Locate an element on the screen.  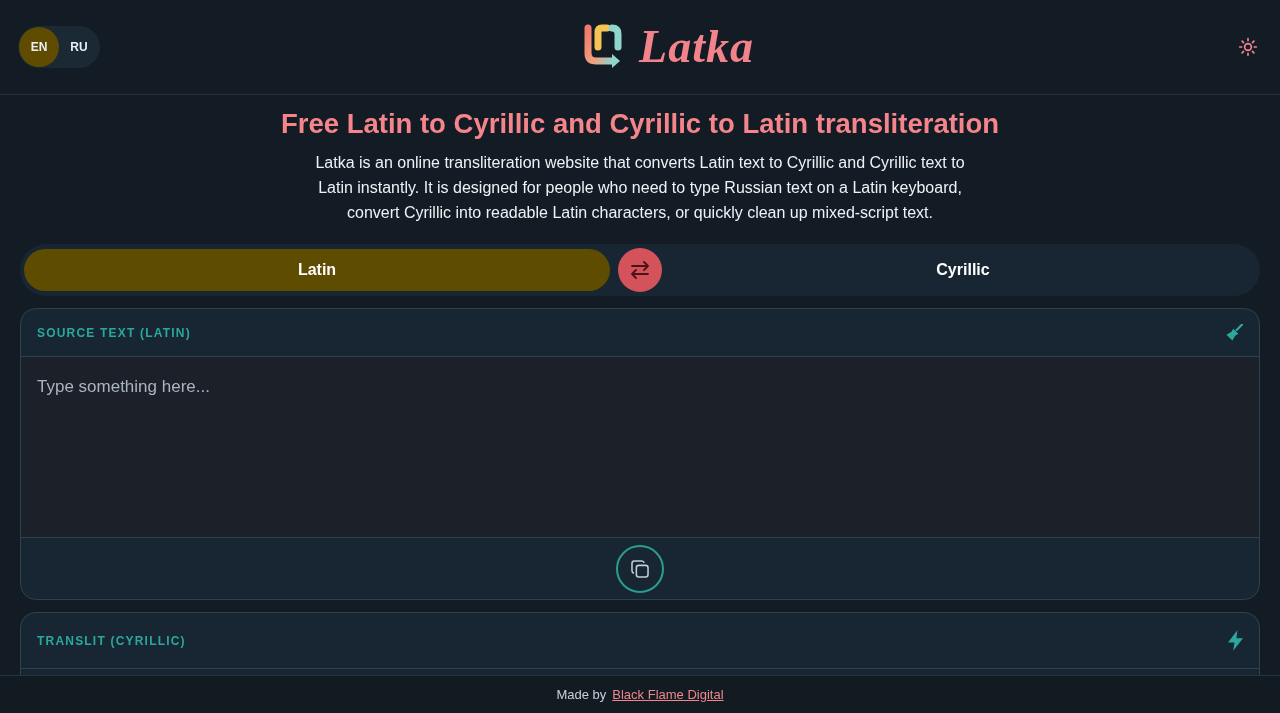
panel-label: SOURCE TEXT (LATIN) is located at coordinates (114, 332).